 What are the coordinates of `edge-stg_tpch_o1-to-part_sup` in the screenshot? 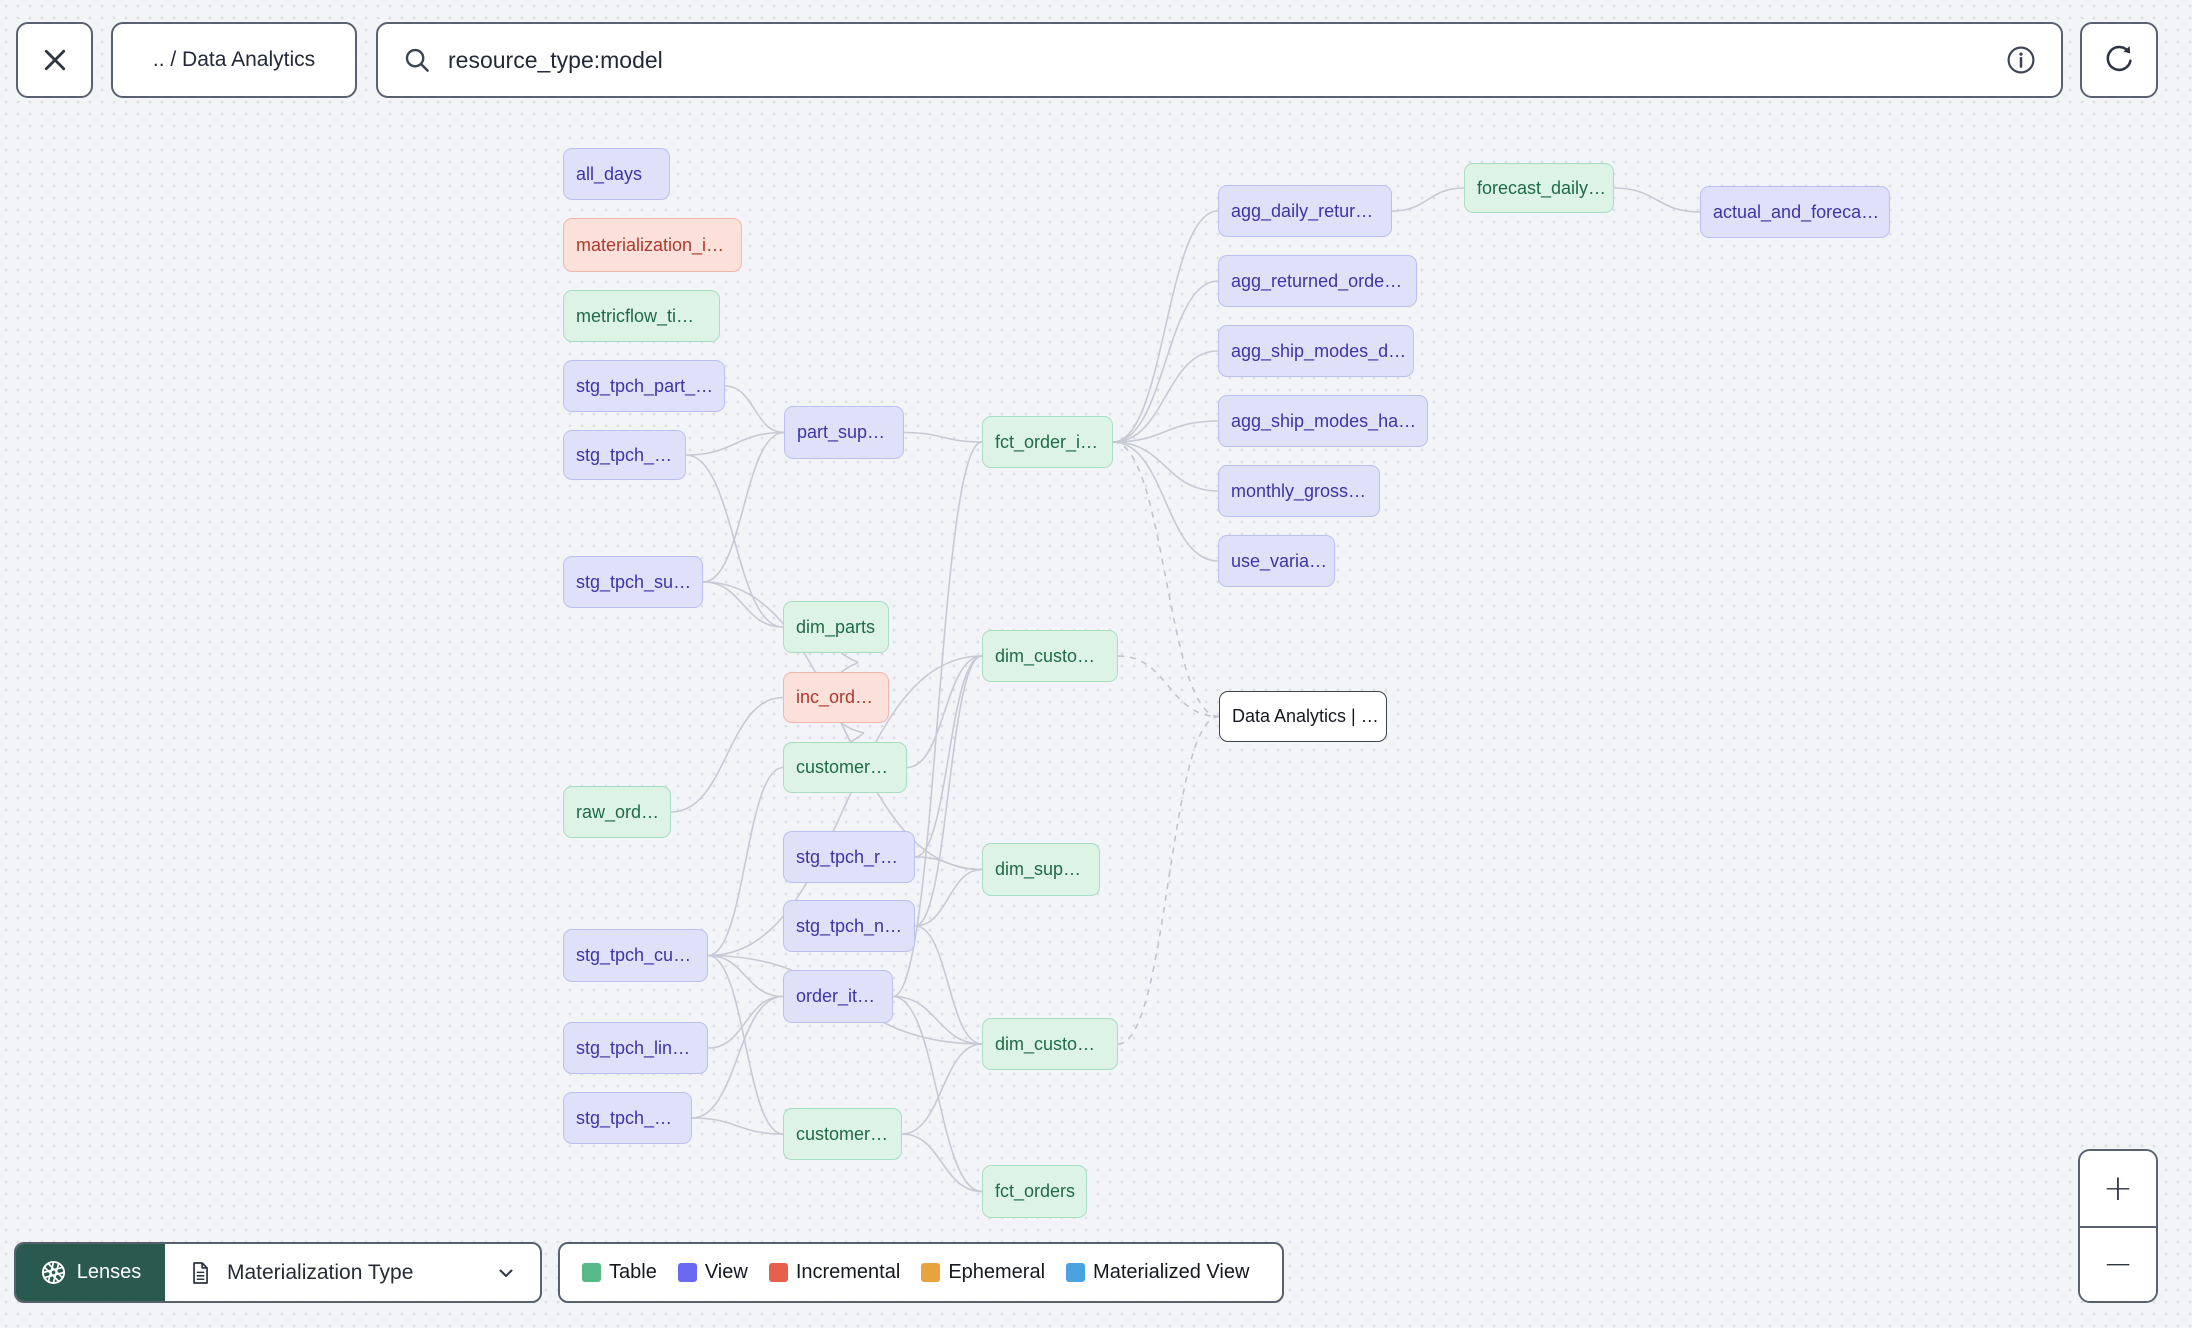 It's located at (735, 443).